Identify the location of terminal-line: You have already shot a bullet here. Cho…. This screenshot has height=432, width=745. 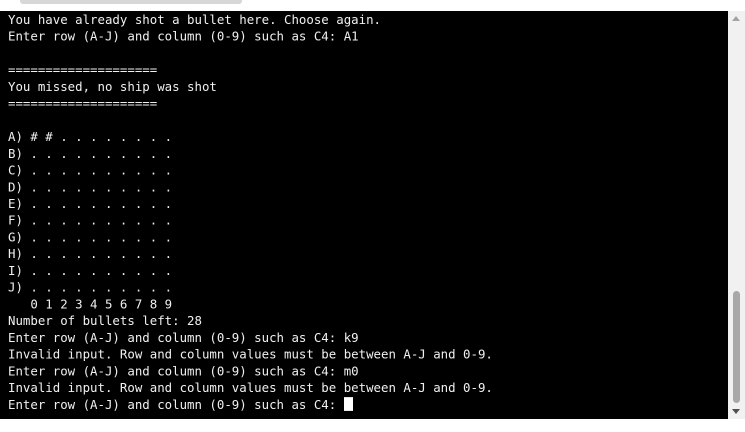
(194, 19).